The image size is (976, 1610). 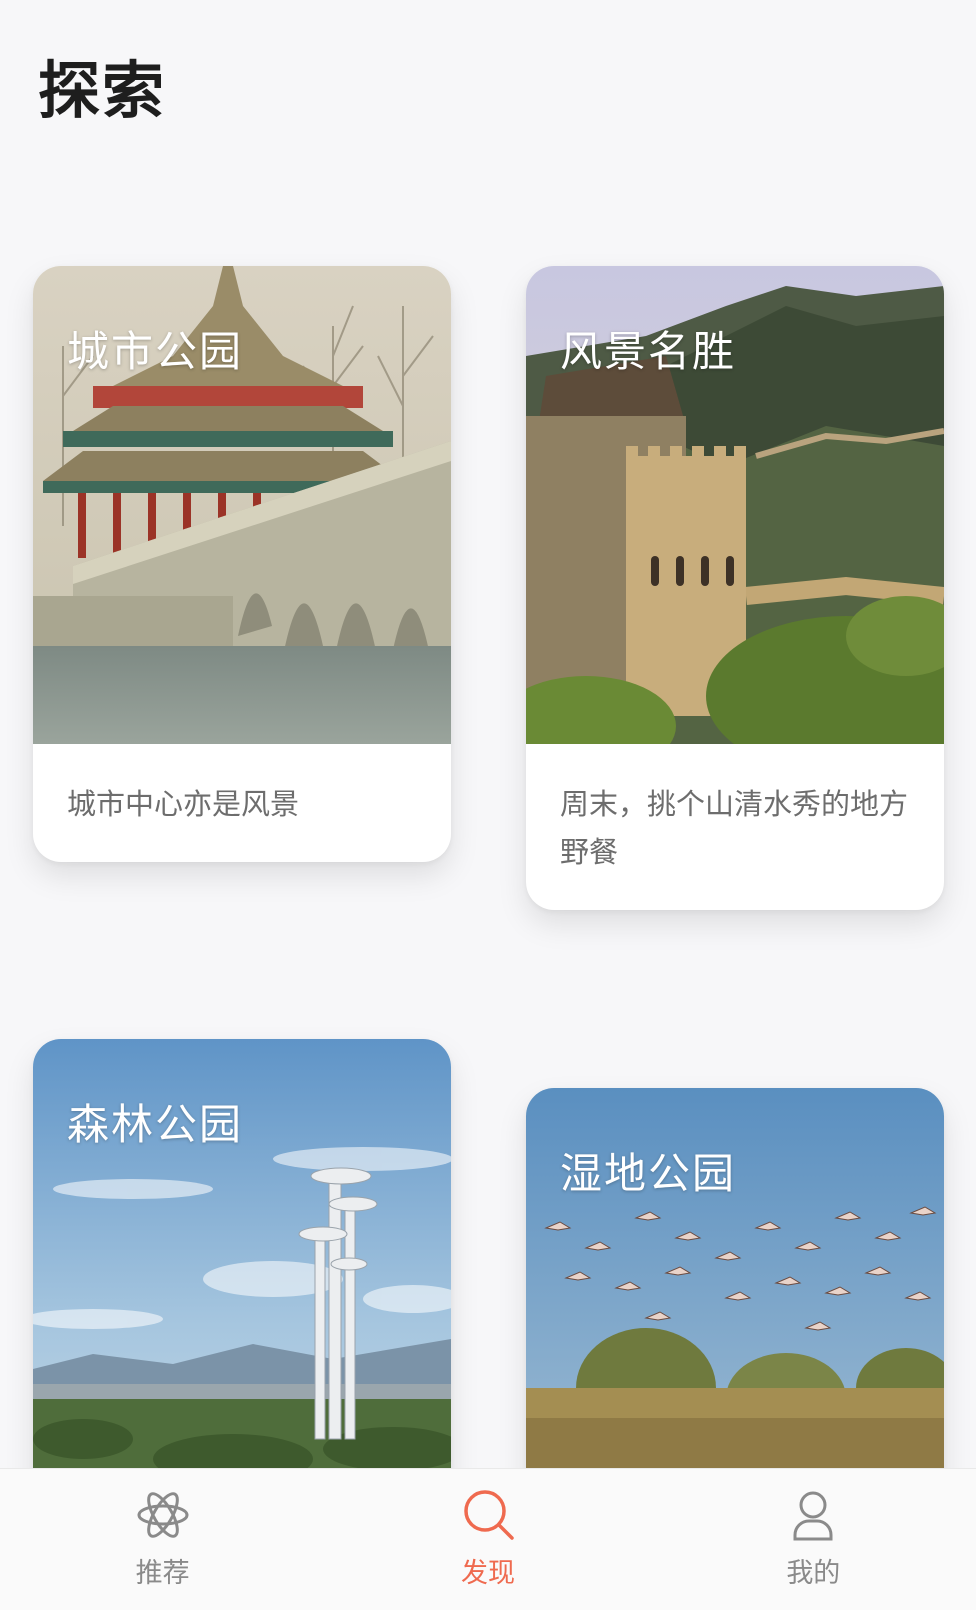 What do you see at coordinates (155, 1124) in the screenshot?
I see `card-title: 森林公园` at bounding box center [155, 1124].